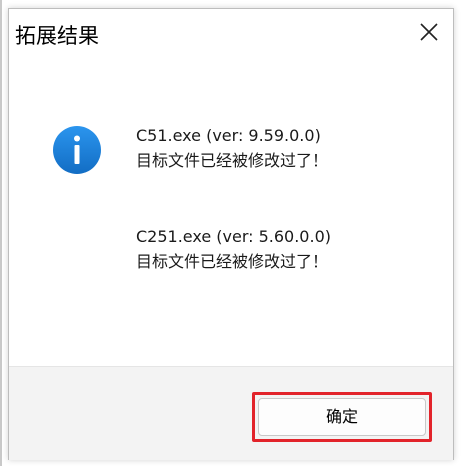 Image resolution: width=462 pixels, height=466 pixels. I want to click on title-bar: 拓展结果, so click(231, 35).